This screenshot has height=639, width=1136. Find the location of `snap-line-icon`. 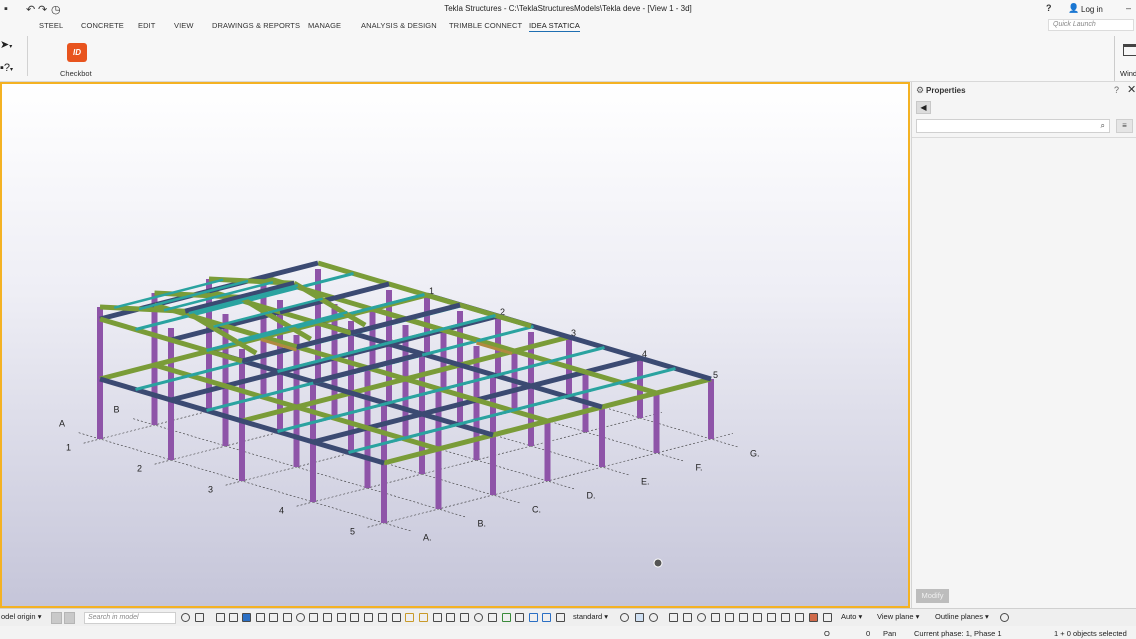

snap-line-icon is located at coordinates (743, 617).